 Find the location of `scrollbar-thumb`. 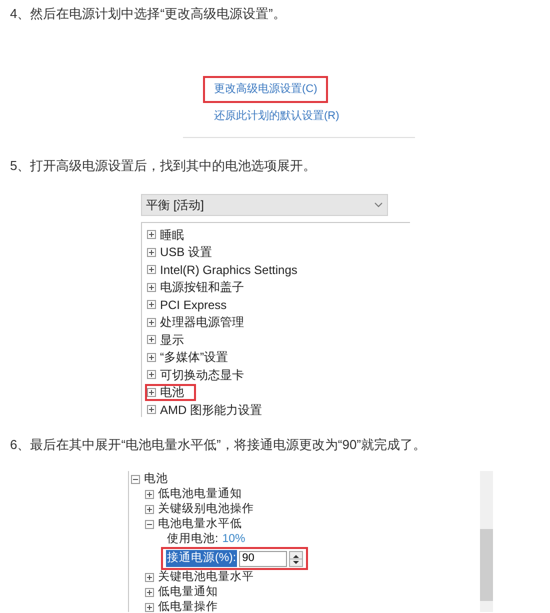

scrollbar-thumb is located at coordinates (486, 565).